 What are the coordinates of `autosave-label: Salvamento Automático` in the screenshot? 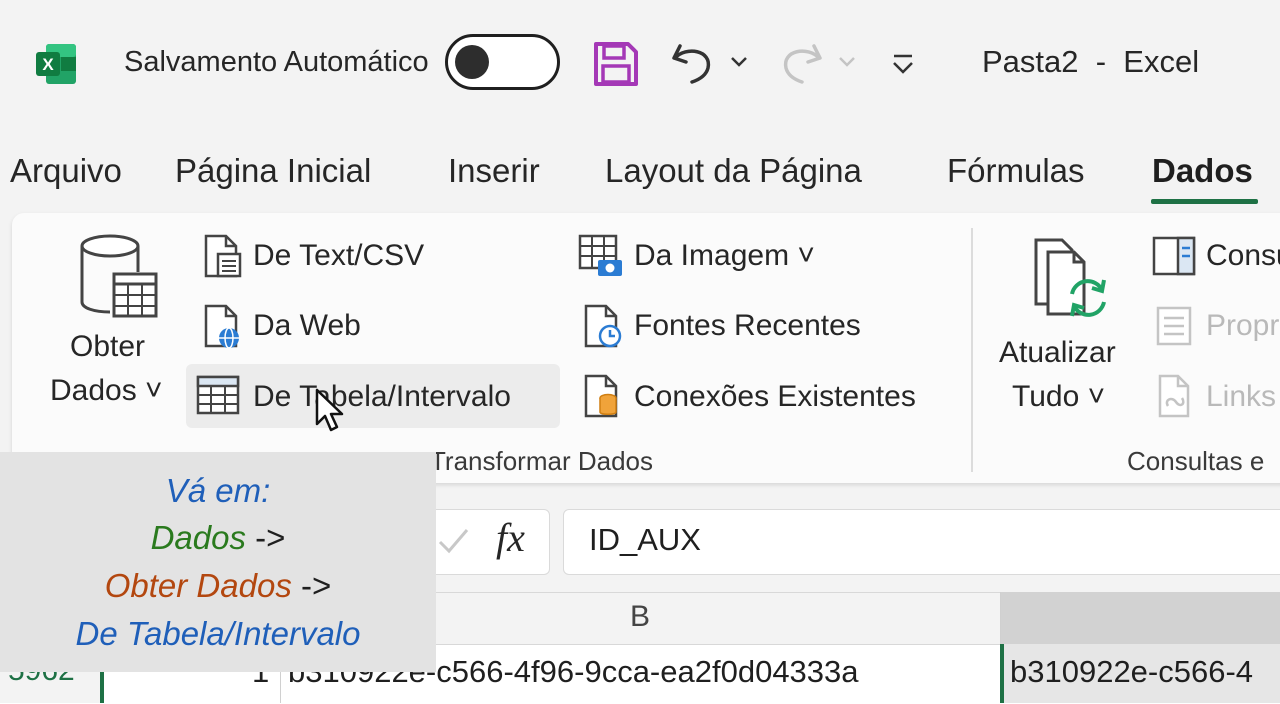 It's located at (276, 62).